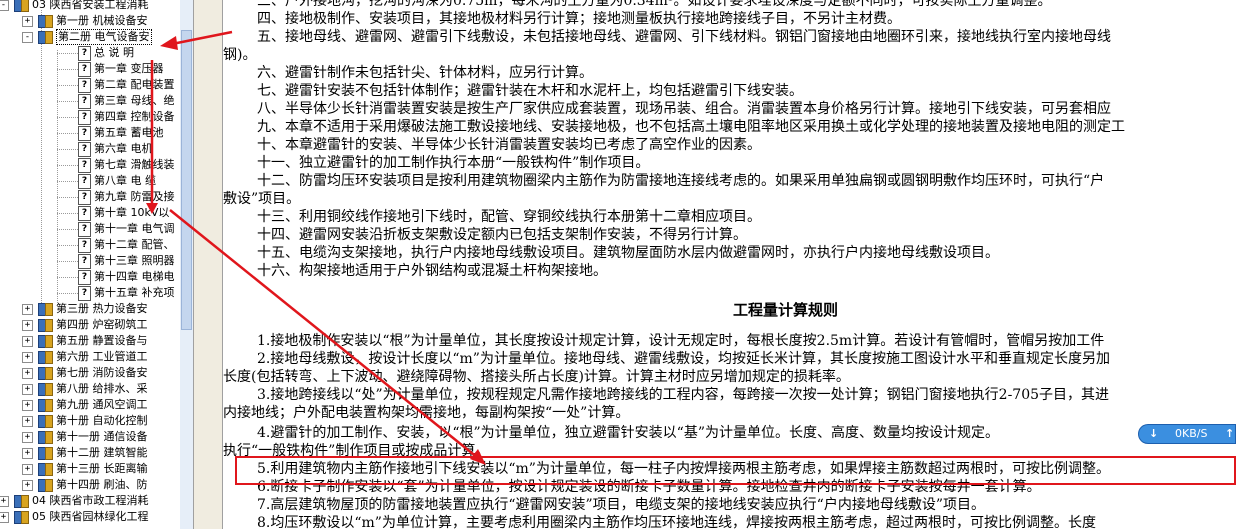 The width and height of the screenshot is (1236, 529). Describe the element at coordinates (240, 55) in the screenshot. I see `content-line: 钢)。` at that location.